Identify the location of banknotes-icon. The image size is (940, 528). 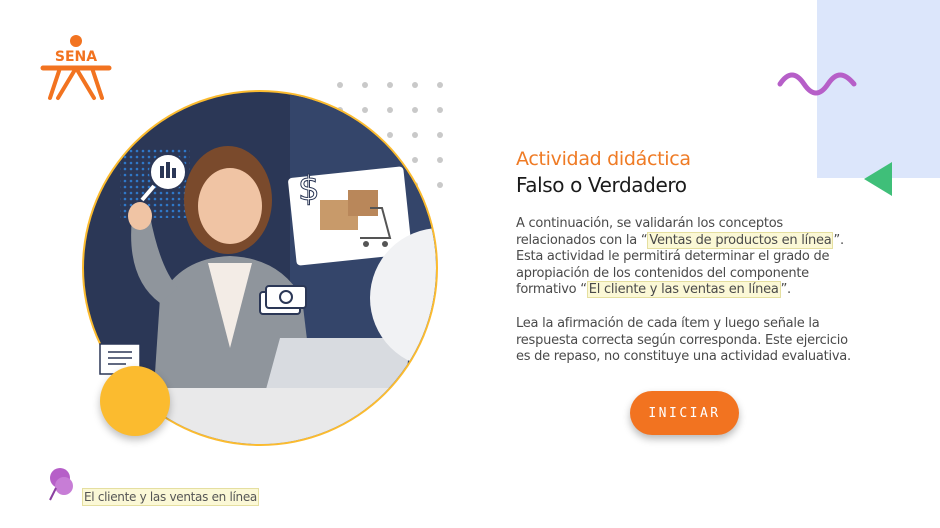
(283, 300).